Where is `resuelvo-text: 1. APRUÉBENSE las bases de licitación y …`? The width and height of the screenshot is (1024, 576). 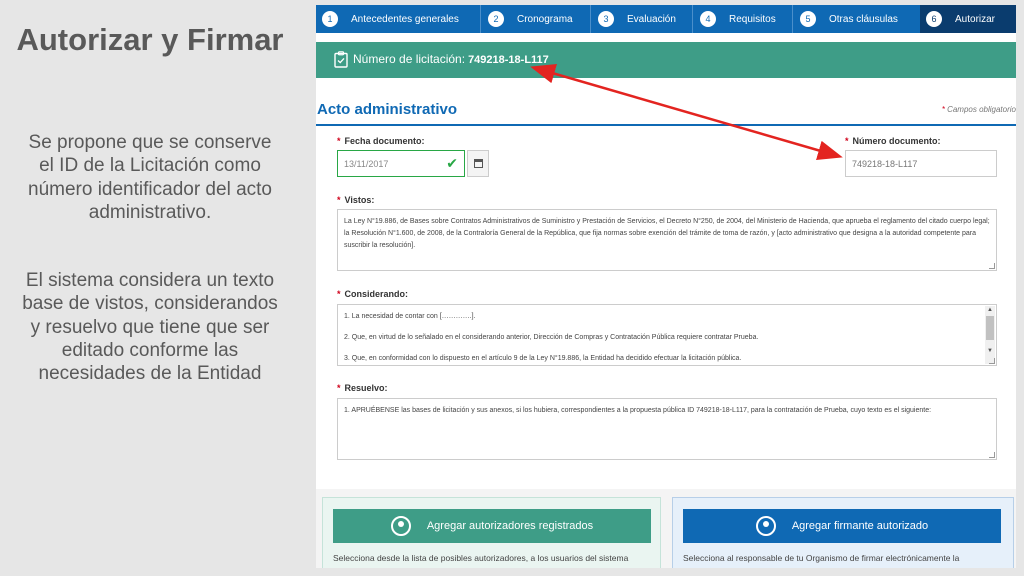 resuelvo-text: 1. APRUÉBENSE las bases de licitación y … is located at coordinates (638, 410).